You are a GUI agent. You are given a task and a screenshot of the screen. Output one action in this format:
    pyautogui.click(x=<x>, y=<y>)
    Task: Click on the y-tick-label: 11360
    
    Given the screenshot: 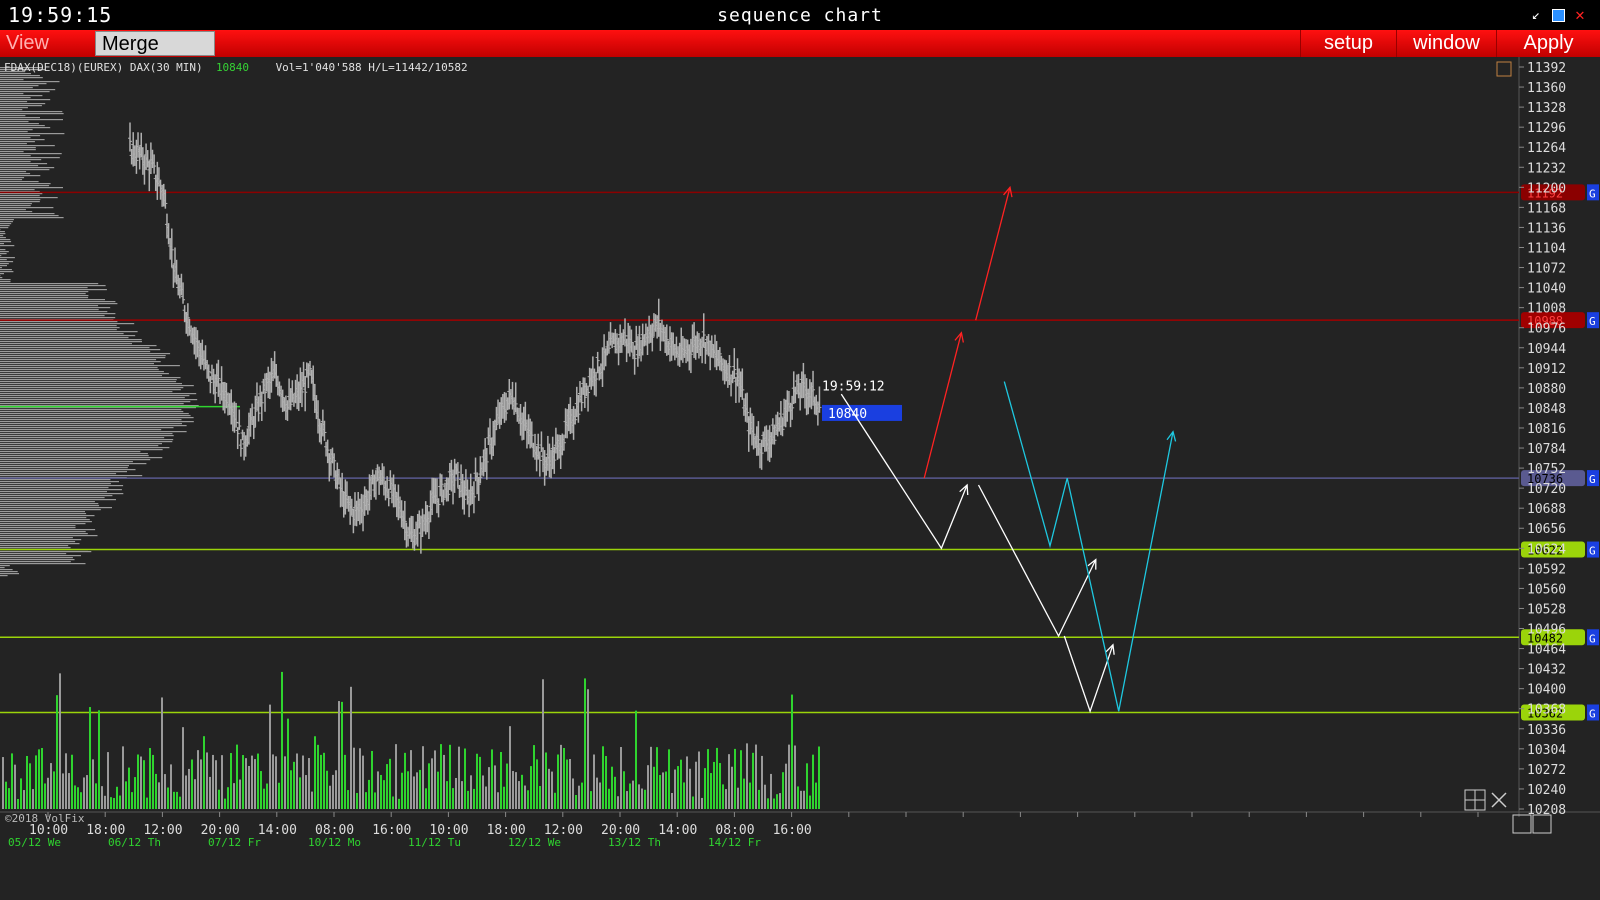 What is the action you would take?
    pyautogui.click(x=1546, y=88)
    